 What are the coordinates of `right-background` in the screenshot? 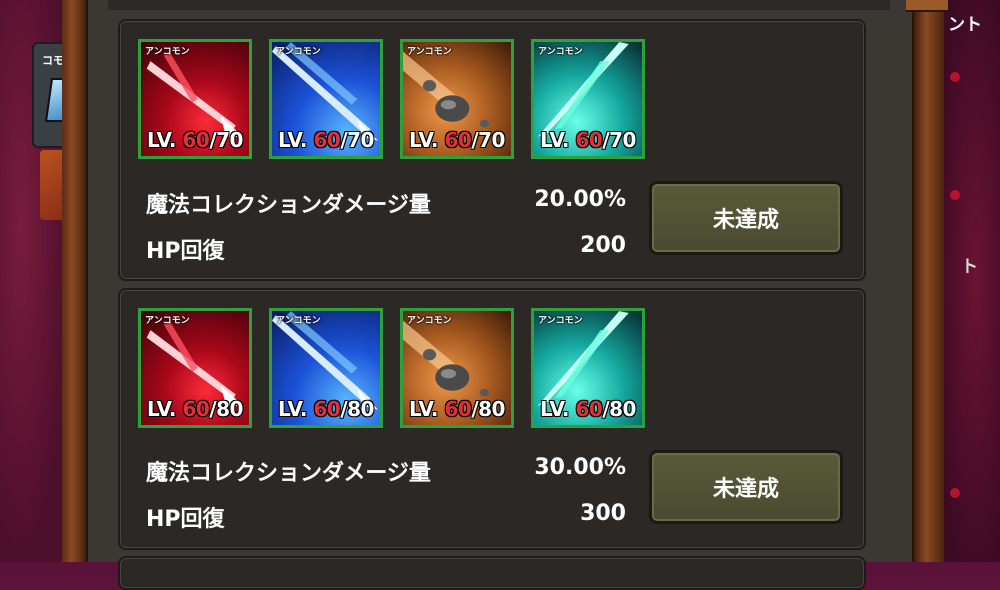 It's located at (970, 281).